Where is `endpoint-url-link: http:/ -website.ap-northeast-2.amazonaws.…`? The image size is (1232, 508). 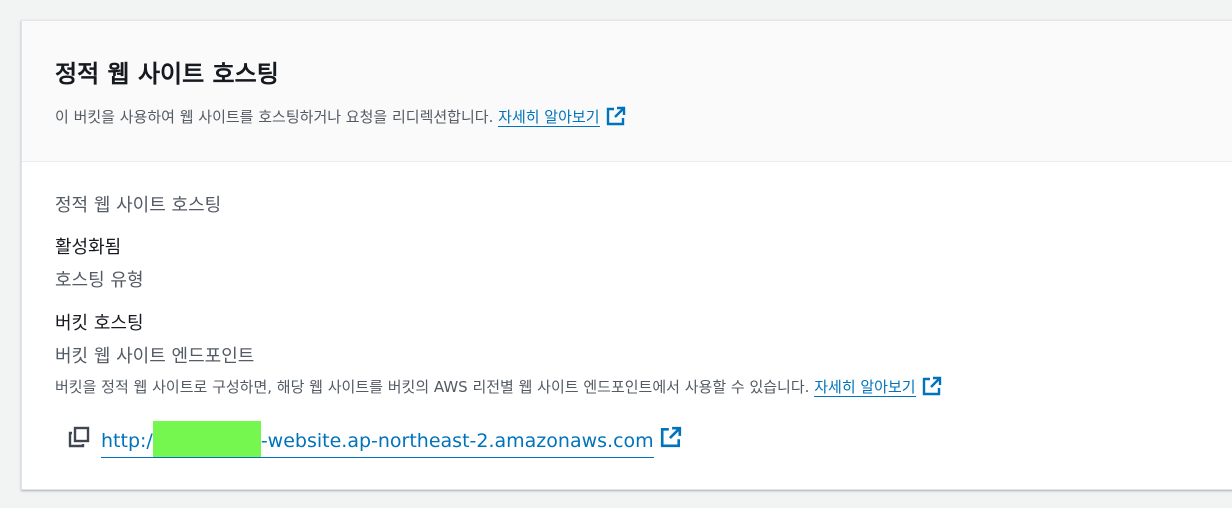 endpoint-url-link: http:/ -website.ap-northeast-2.amazonaws.… is located at coordinates (377, 439).